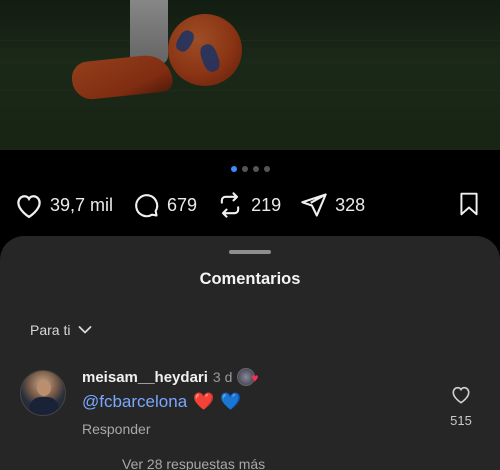 The height and width of the screenshot is (470, 500). Describe the element at coordinates (250, 169) in the screenshot. I see `carousel-indicator` at that location.